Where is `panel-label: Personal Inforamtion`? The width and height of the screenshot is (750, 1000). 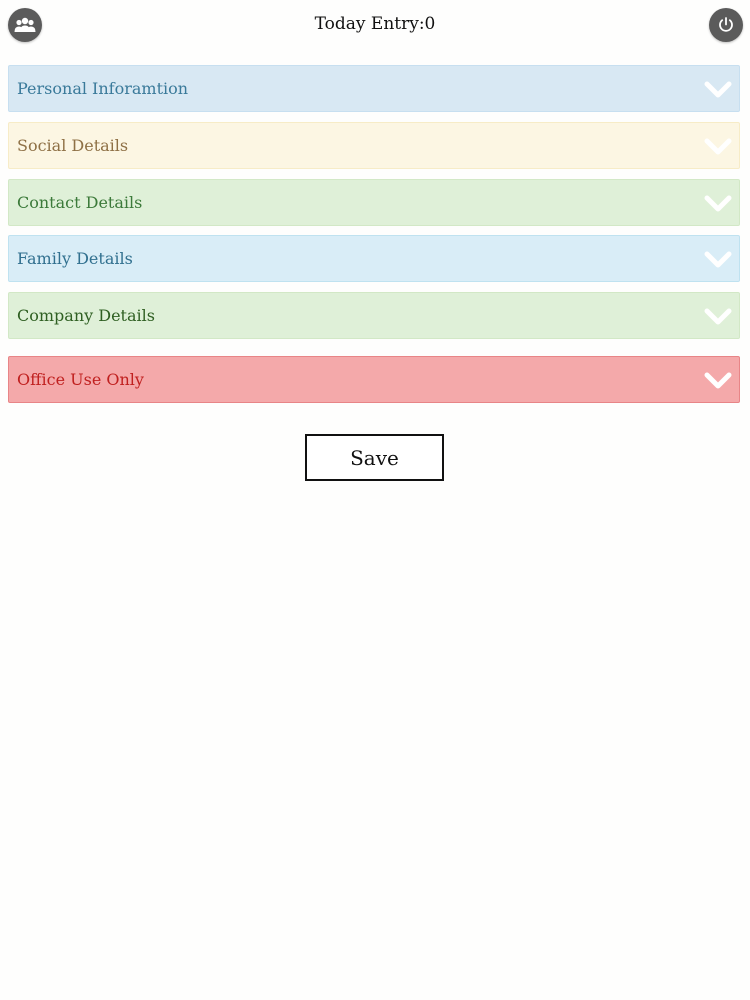
panel-label: Personal Inforamtion is located at coordinates (103, 88).